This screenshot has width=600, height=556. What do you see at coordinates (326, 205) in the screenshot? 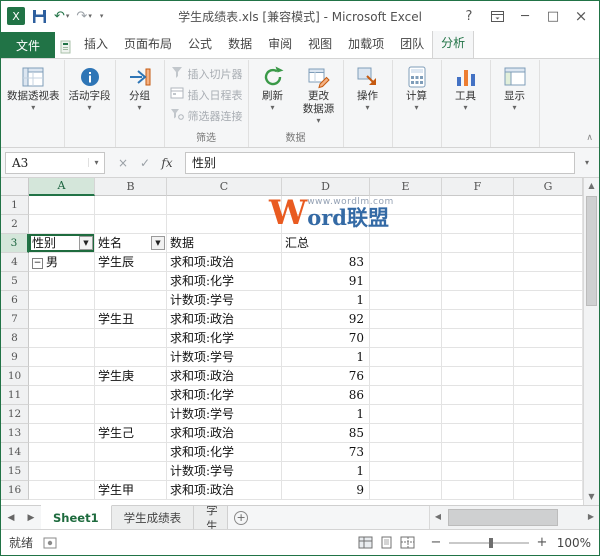
I see `cell-D1` at bounding box center [326, 205].